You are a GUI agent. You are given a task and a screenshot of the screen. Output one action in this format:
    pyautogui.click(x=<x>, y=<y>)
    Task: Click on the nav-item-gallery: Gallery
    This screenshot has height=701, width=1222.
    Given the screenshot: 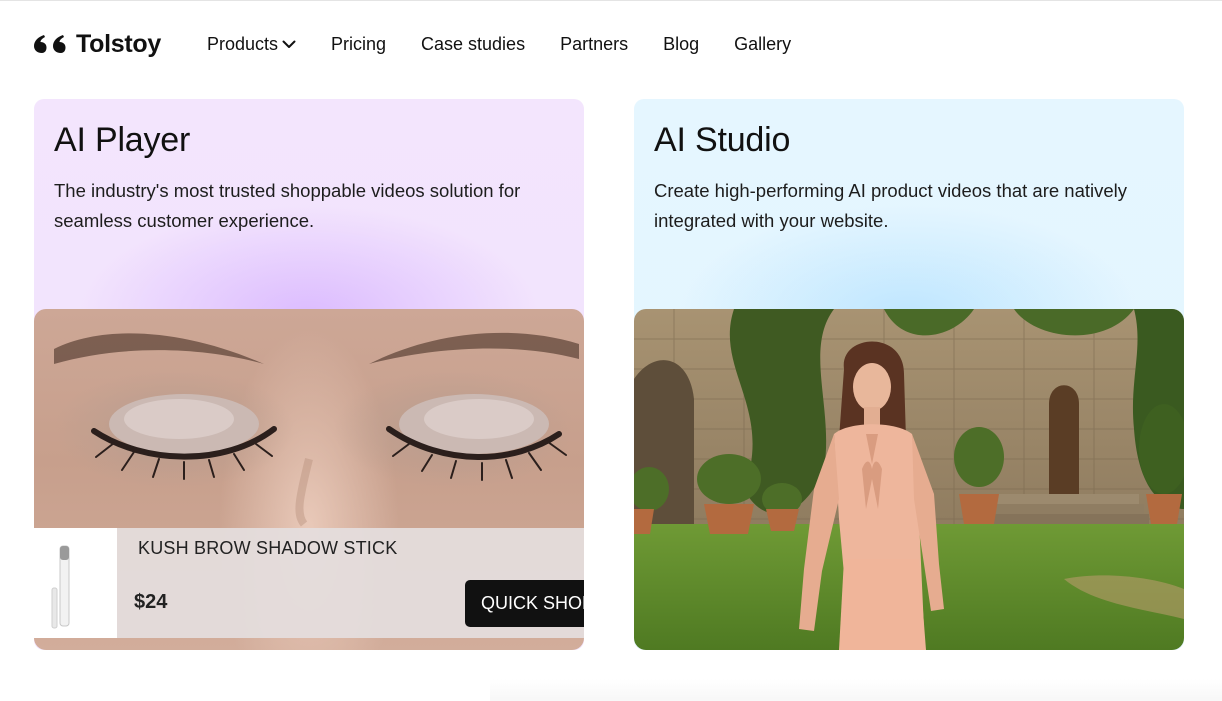 What is the action you would take?
    pyautogui.click(x=762, y=44)
    